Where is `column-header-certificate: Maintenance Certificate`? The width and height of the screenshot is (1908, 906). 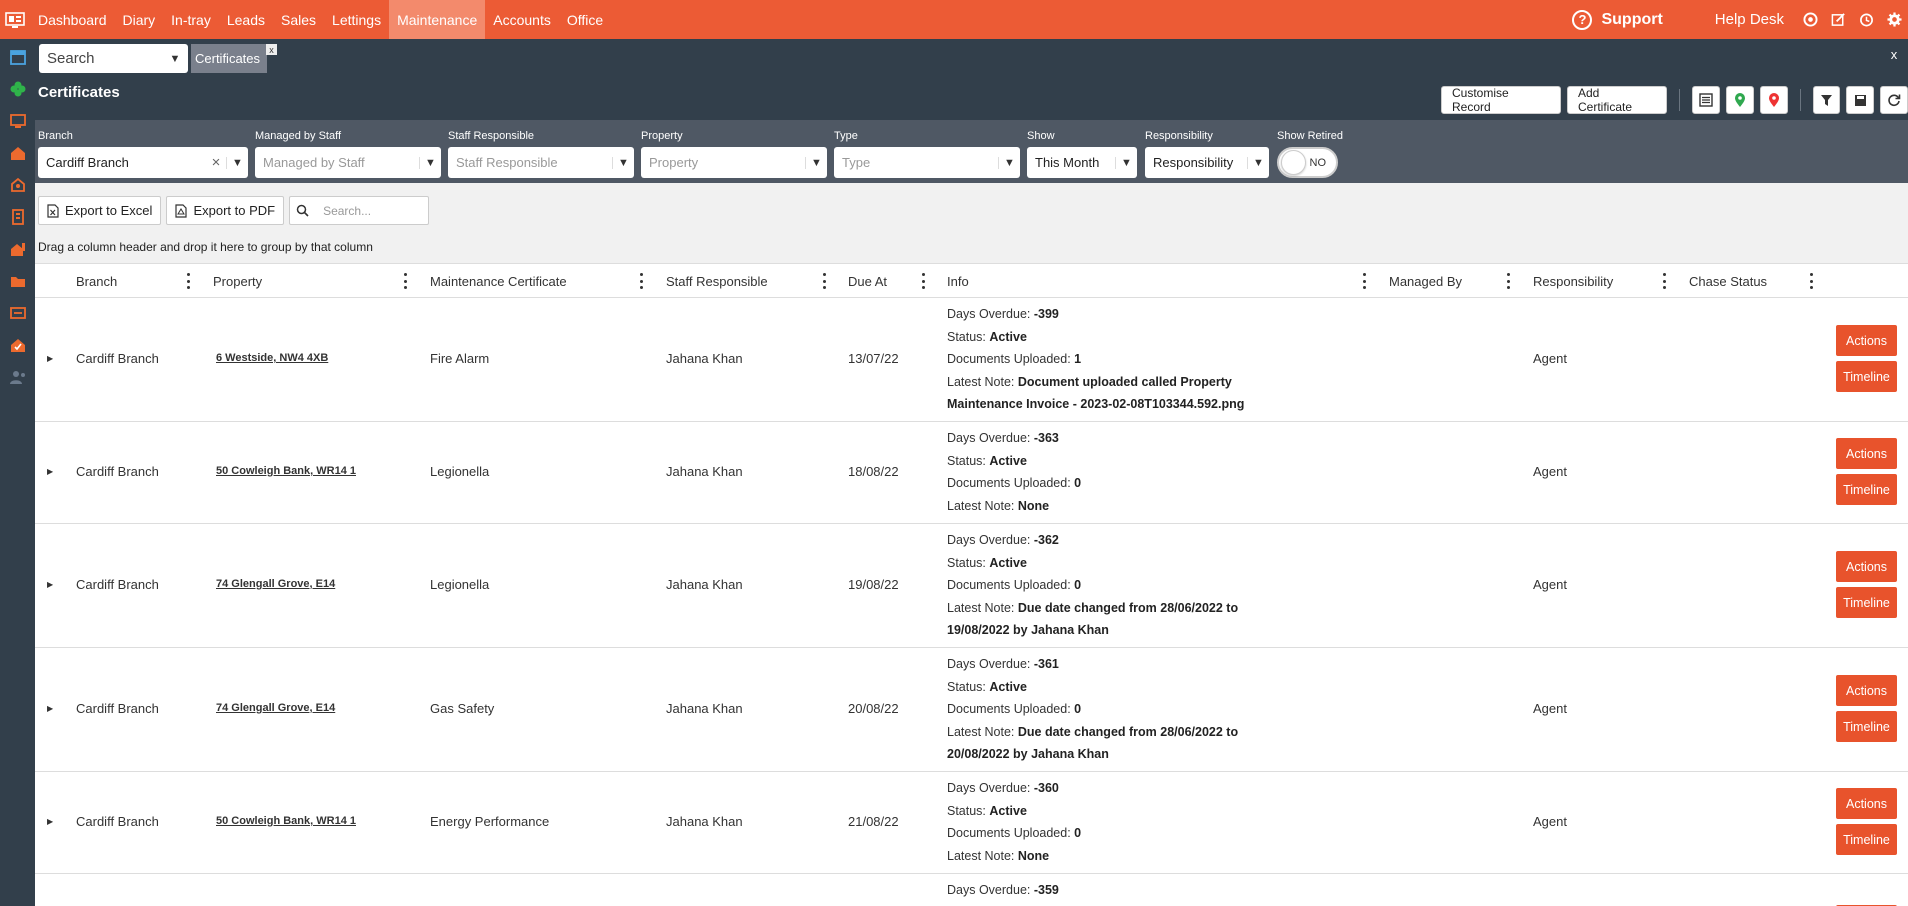
column-header-certificate: Maintenance Certificate is located at coordinates (498, 281).